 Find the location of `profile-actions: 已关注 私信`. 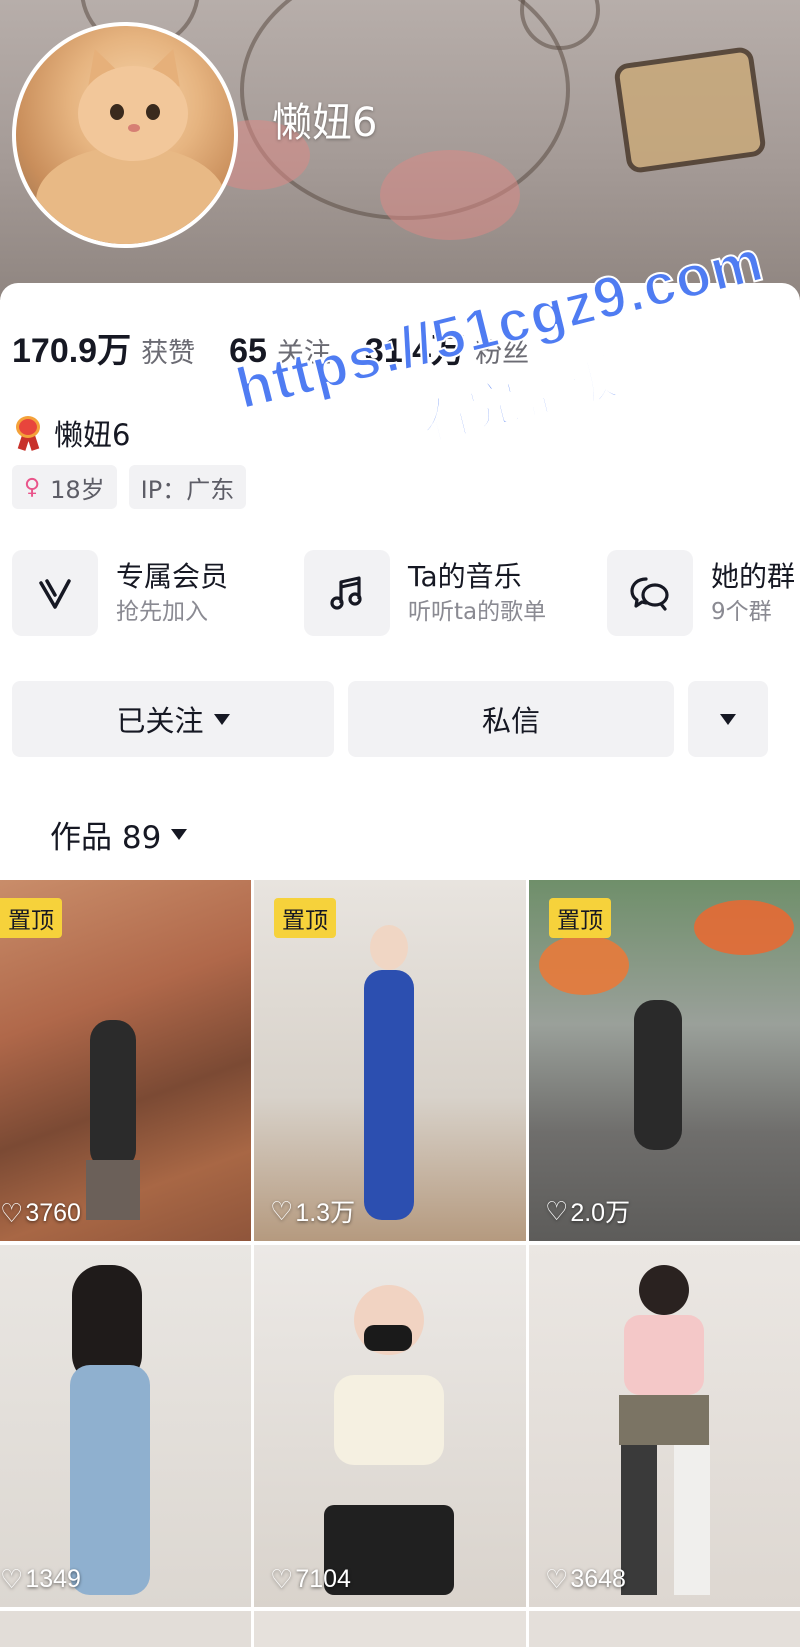

profile-actions: 已关注 私信 is located at coordinates (400, 719).